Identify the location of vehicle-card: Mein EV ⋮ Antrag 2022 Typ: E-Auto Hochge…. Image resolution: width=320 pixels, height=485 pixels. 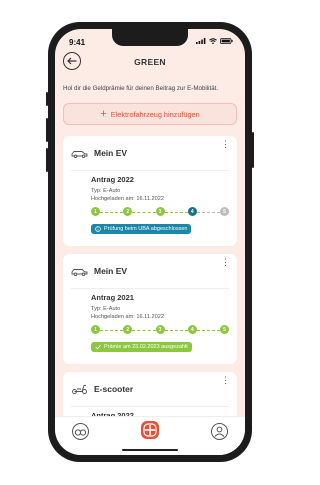
(150, 191).